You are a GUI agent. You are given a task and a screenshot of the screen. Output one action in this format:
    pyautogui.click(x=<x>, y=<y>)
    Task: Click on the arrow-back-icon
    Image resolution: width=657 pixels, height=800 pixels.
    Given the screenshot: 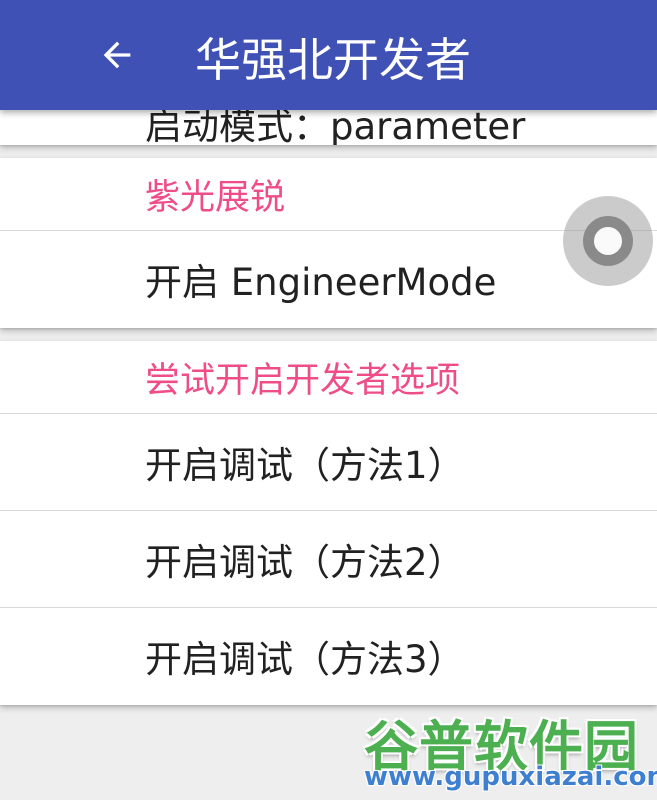 What is the action you would take?
    pyautogui.click(x=117, y=55)
    